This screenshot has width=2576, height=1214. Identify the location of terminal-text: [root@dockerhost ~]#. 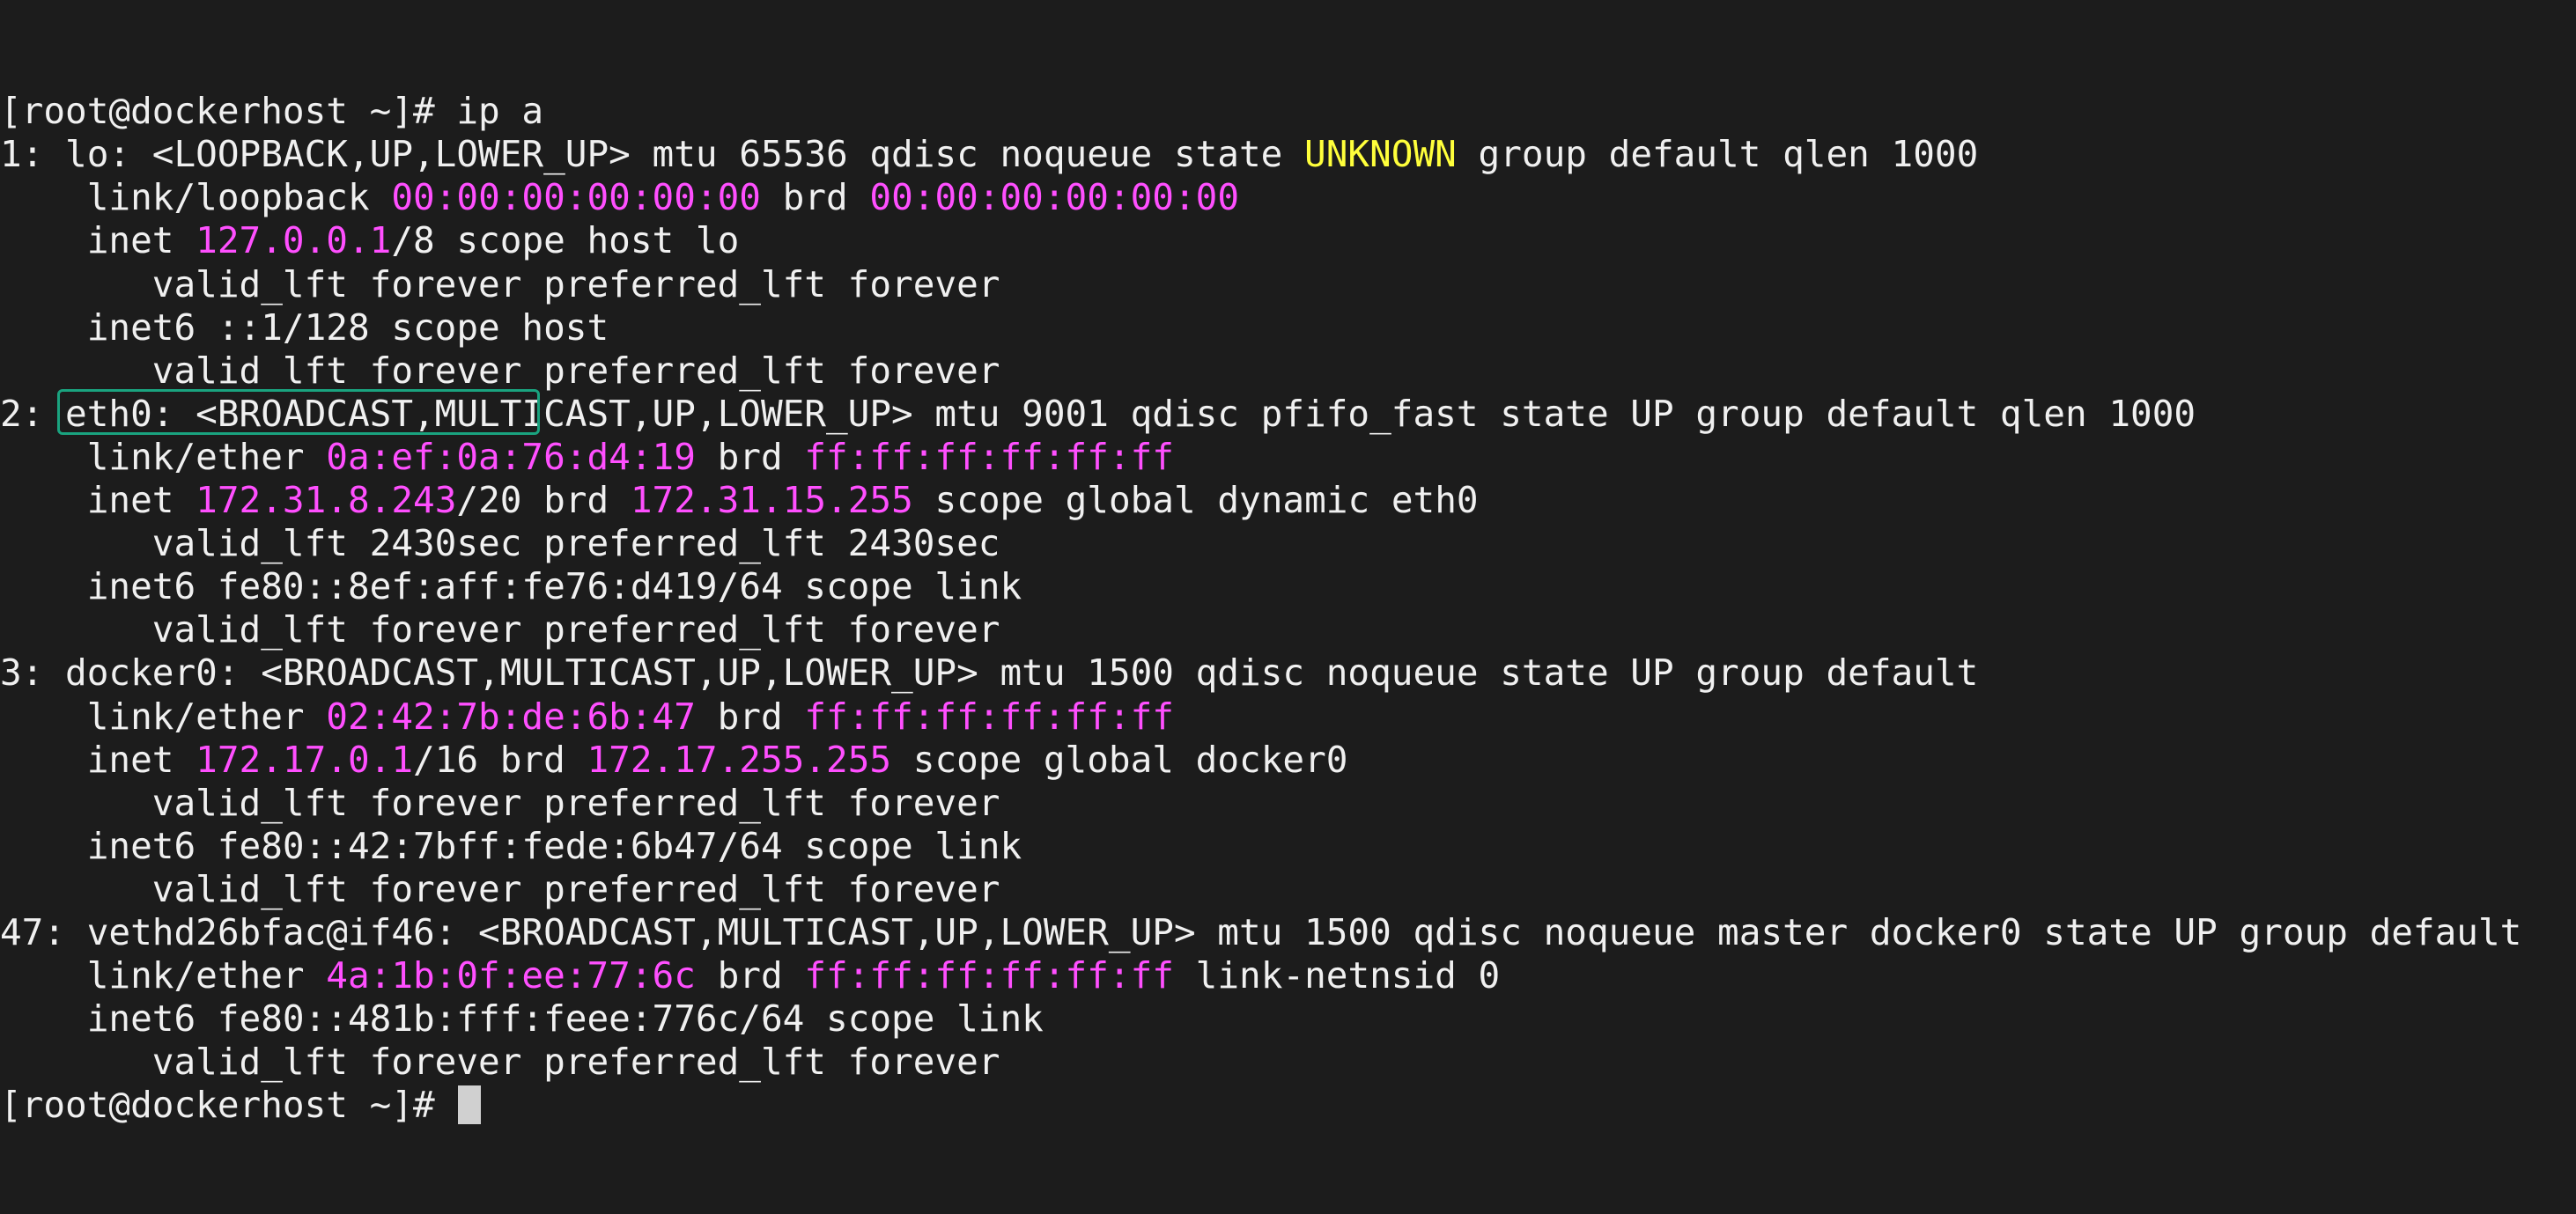
(228, 1106).